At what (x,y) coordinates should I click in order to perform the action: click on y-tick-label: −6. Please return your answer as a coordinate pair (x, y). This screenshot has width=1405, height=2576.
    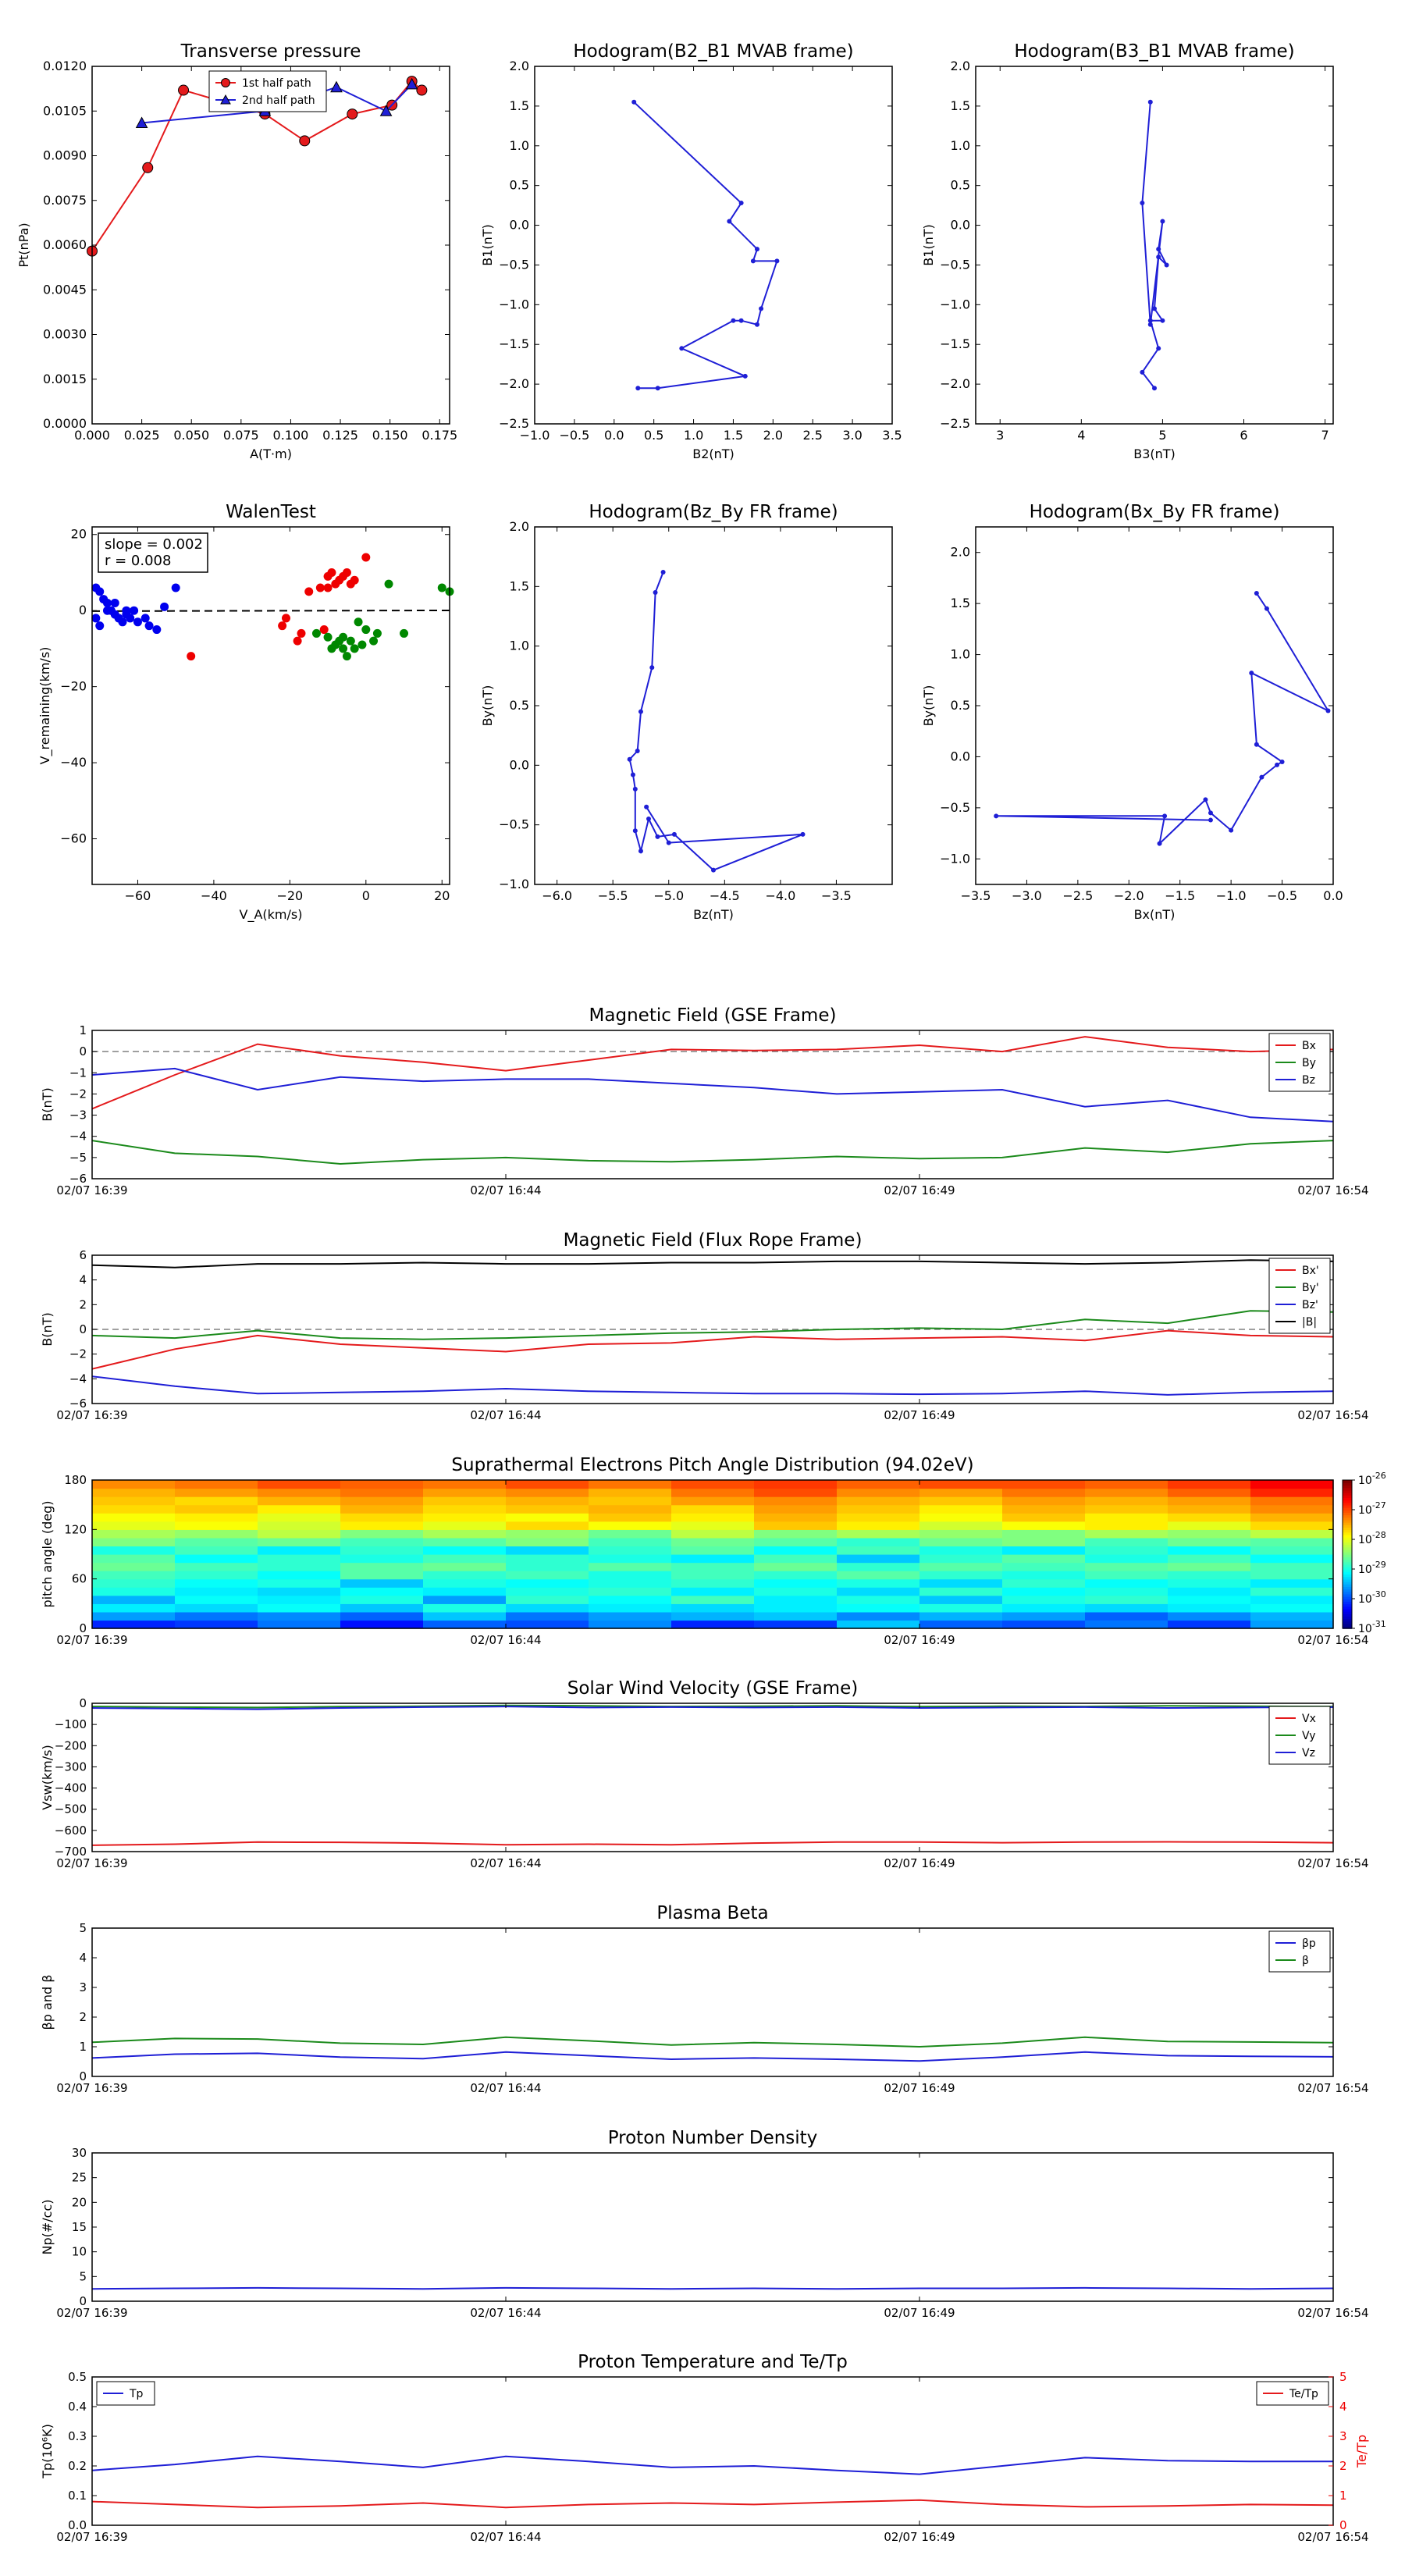
    Looking at the image, I should click on (78, 1179).